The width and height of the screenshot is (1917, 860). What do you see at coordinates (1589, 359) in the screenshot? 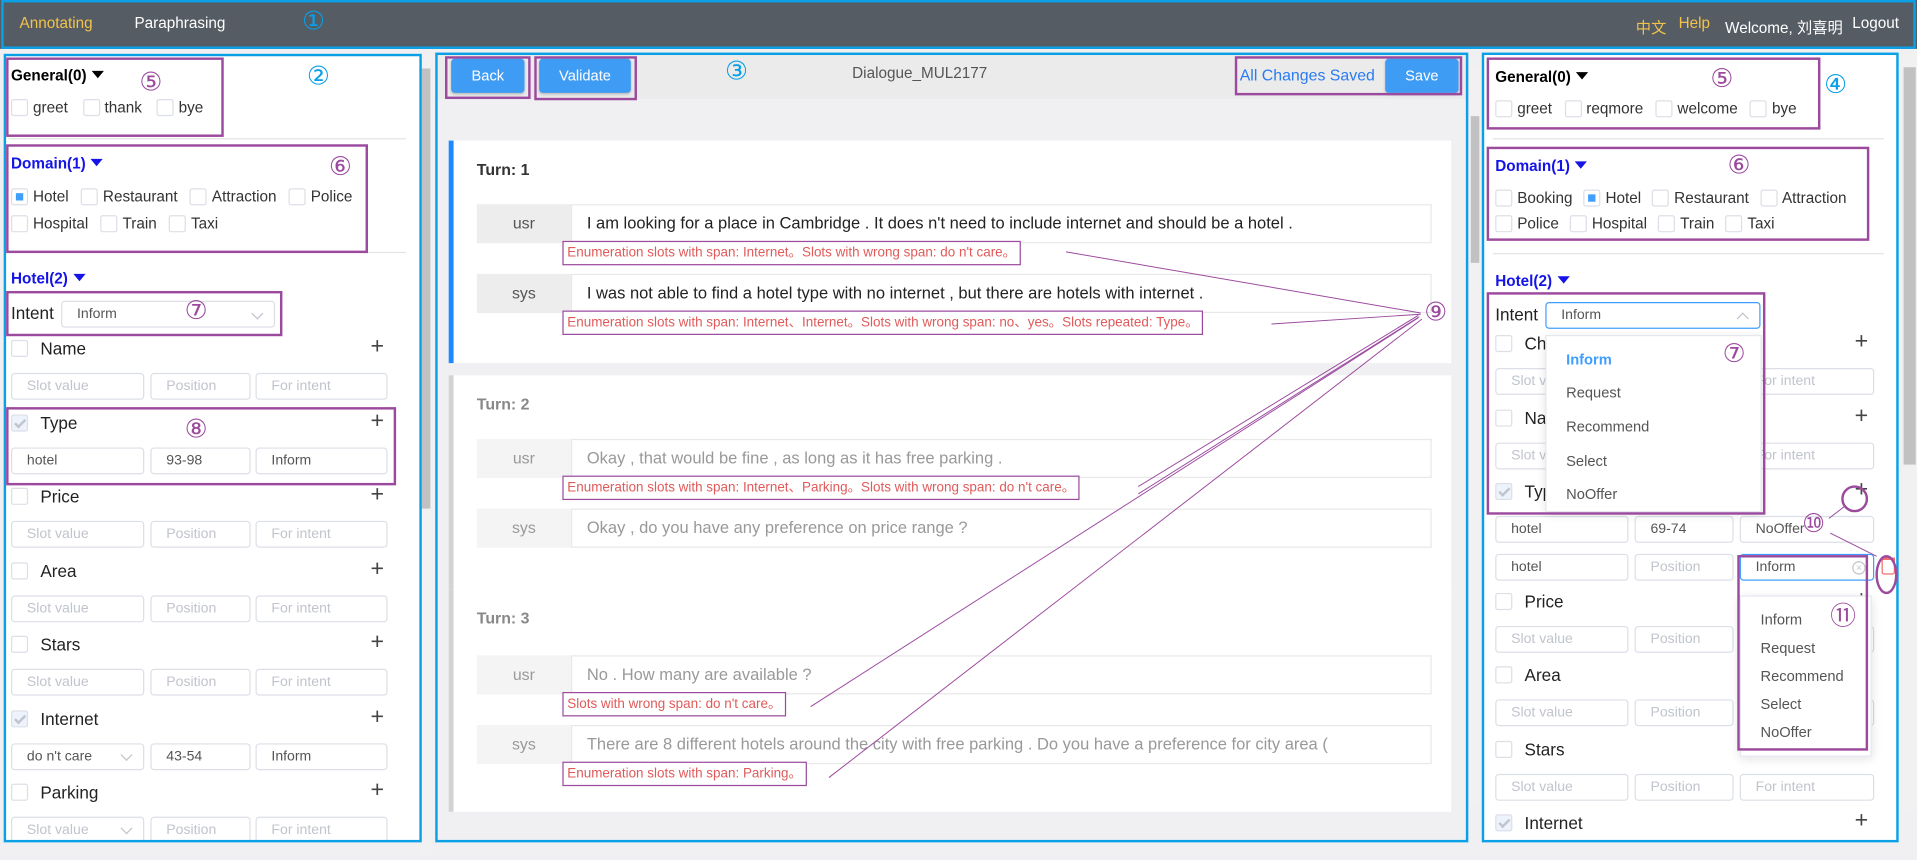
I see `intent-option: Inform` at bounding box center [1589, 359].